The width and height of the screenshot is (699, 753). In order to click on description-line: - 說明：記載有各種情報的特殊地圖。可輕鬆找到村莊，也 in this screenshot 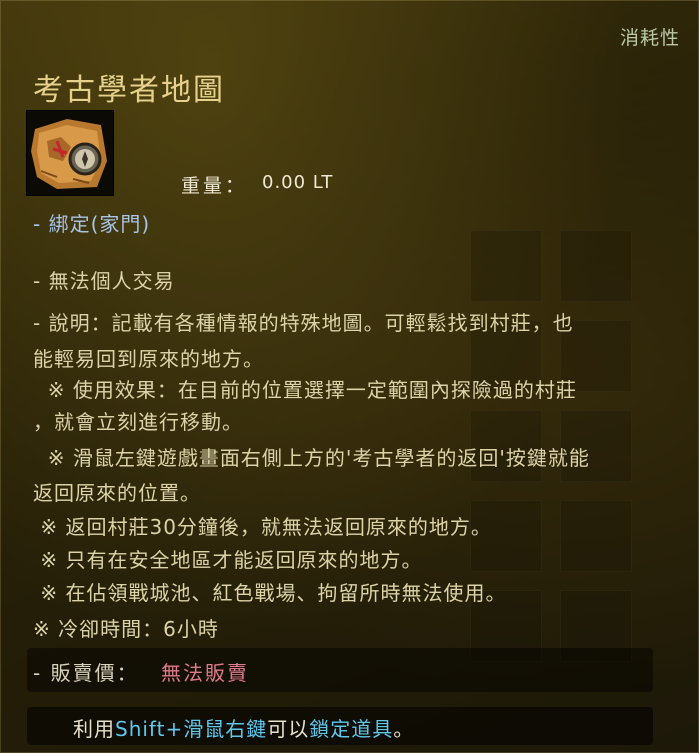, I will do `click(303, 323)`.